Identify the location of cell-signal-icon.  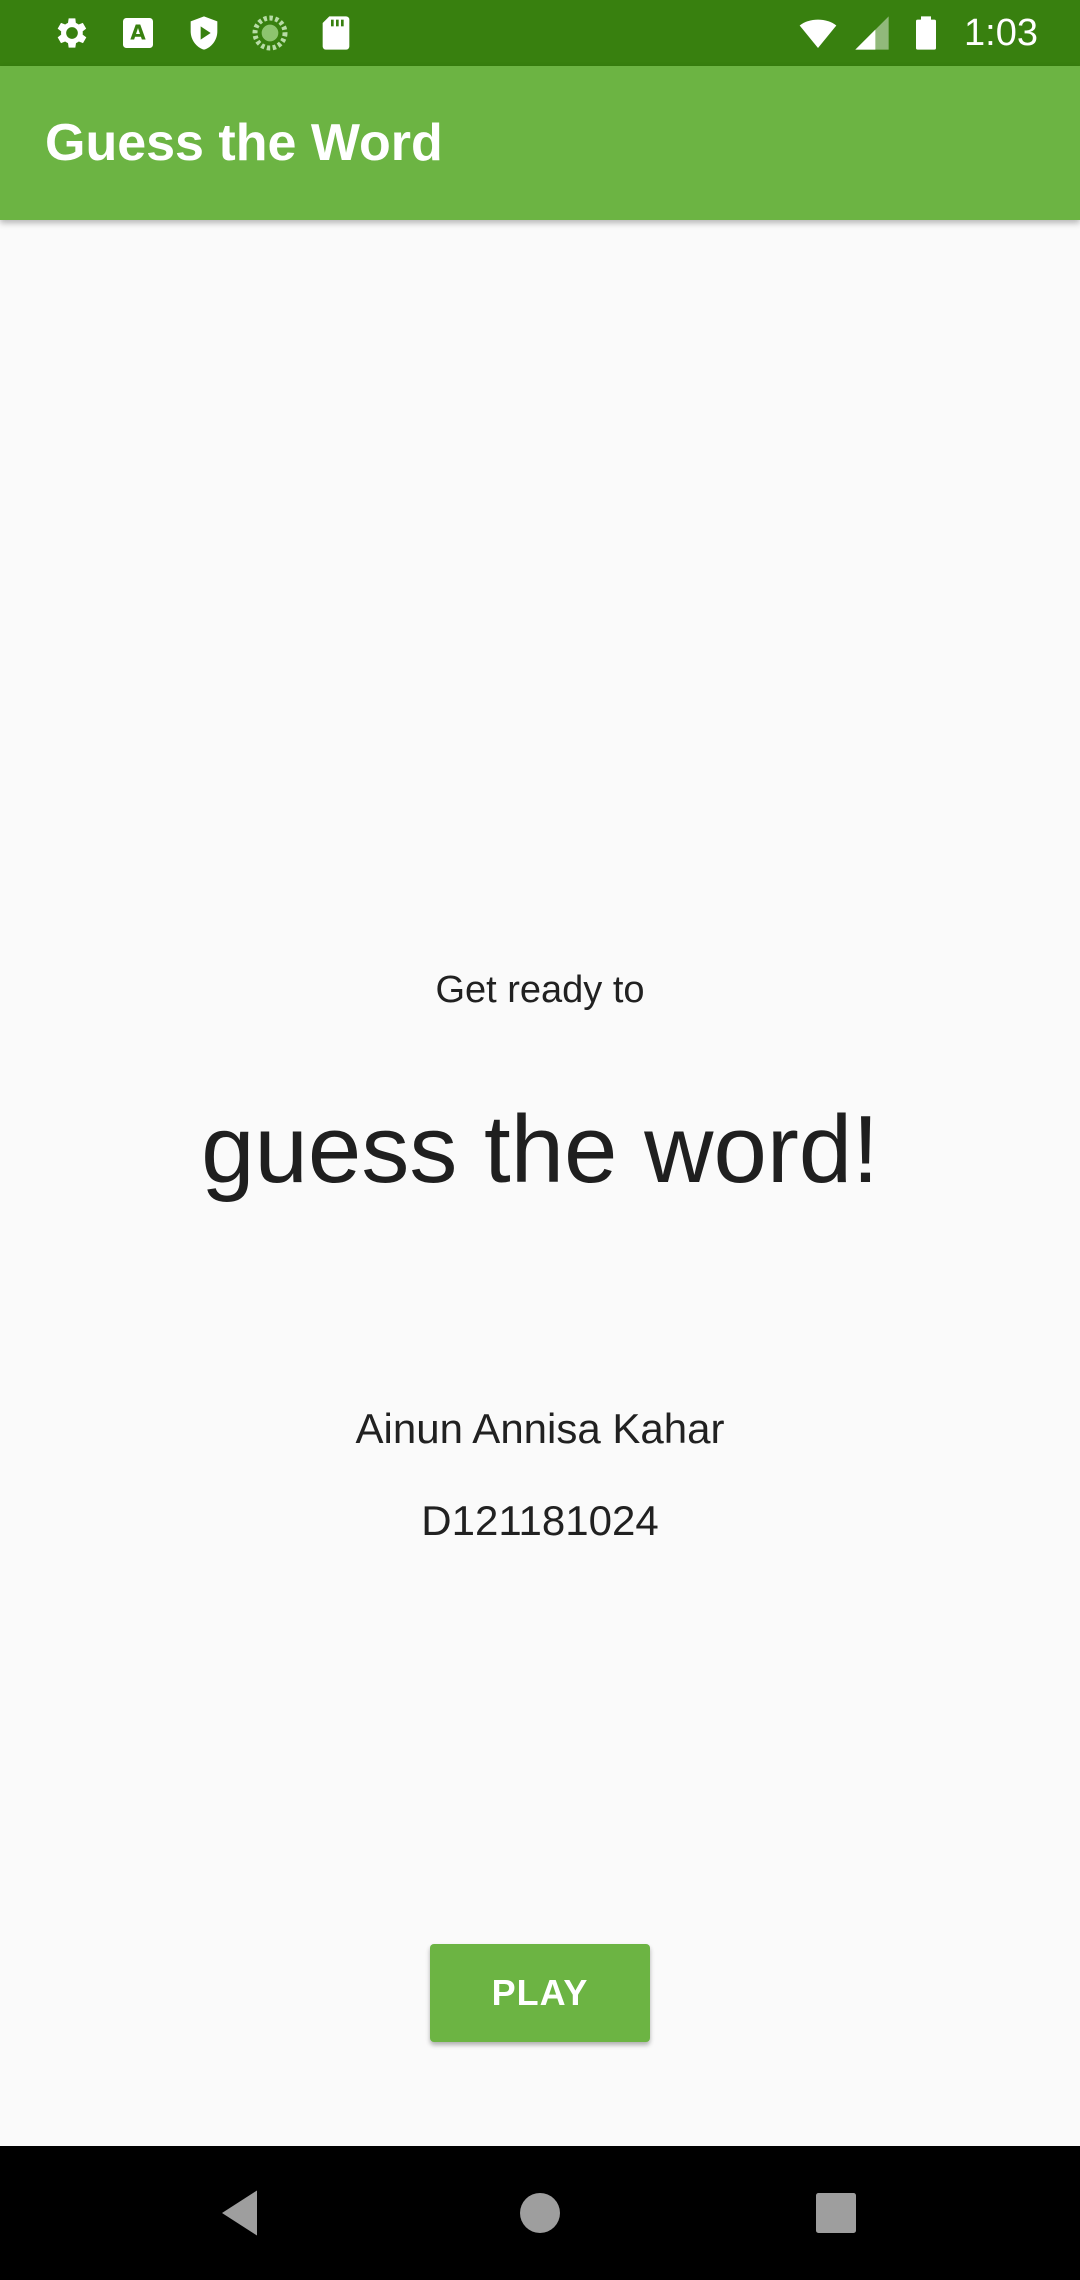
(872, 33).